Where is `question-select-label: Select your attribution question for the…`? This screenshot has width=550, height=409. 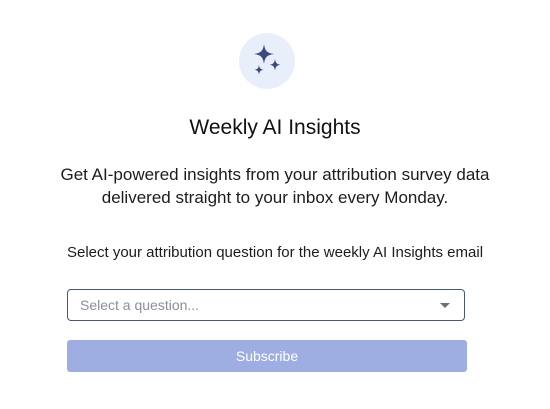
question-select-label: Select your attribution question for the… is located at coordinates (275, 252).